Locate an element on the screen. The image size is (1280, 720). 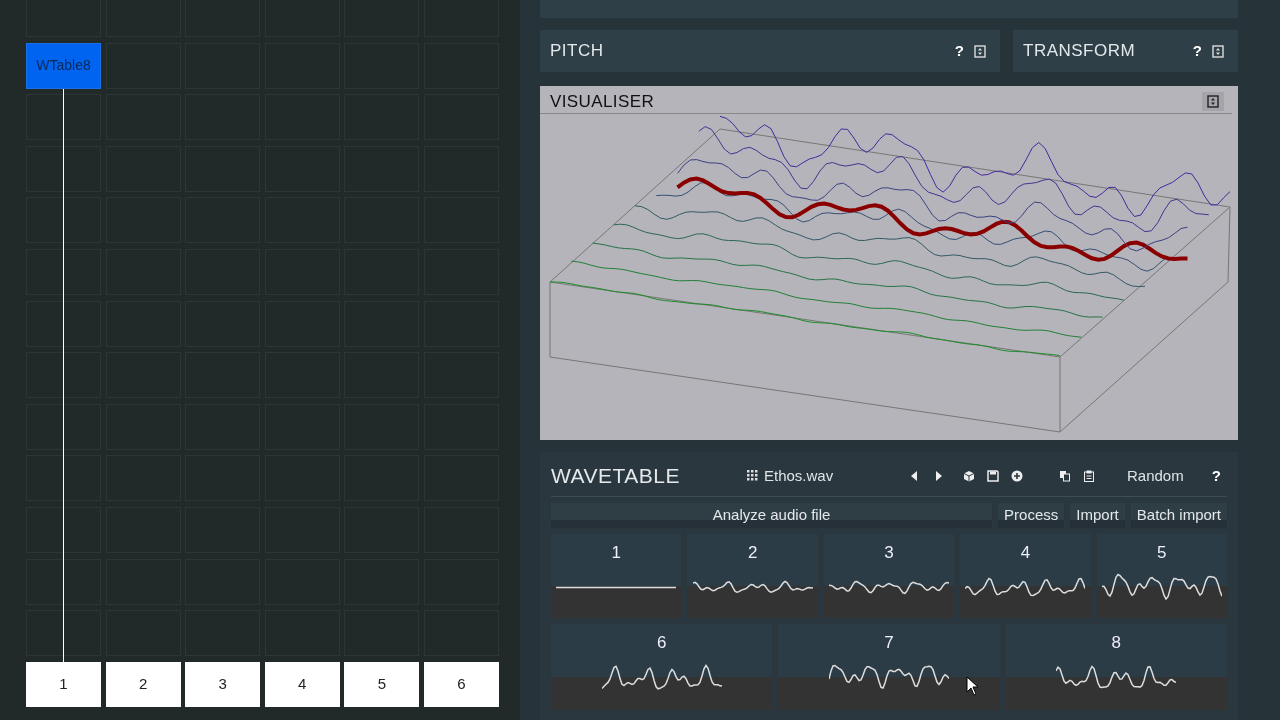
expand-button is located at coordinates (1213, 101).